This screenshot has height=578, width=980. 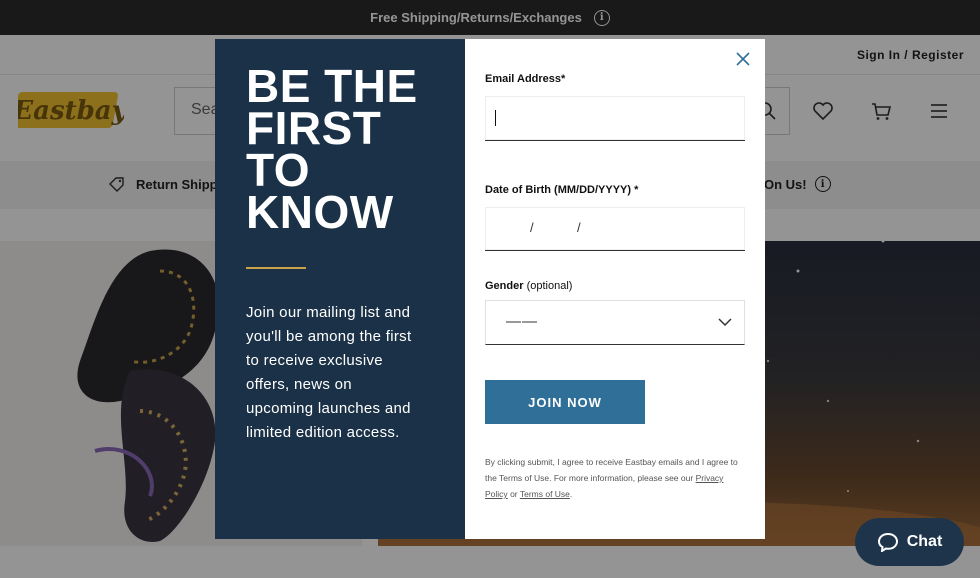 What do you see at coordinates (332, 149) in the screenshot?
I see `modal-headline: BE THE FIRST TO KNOW` at bounding box center [332, 149].